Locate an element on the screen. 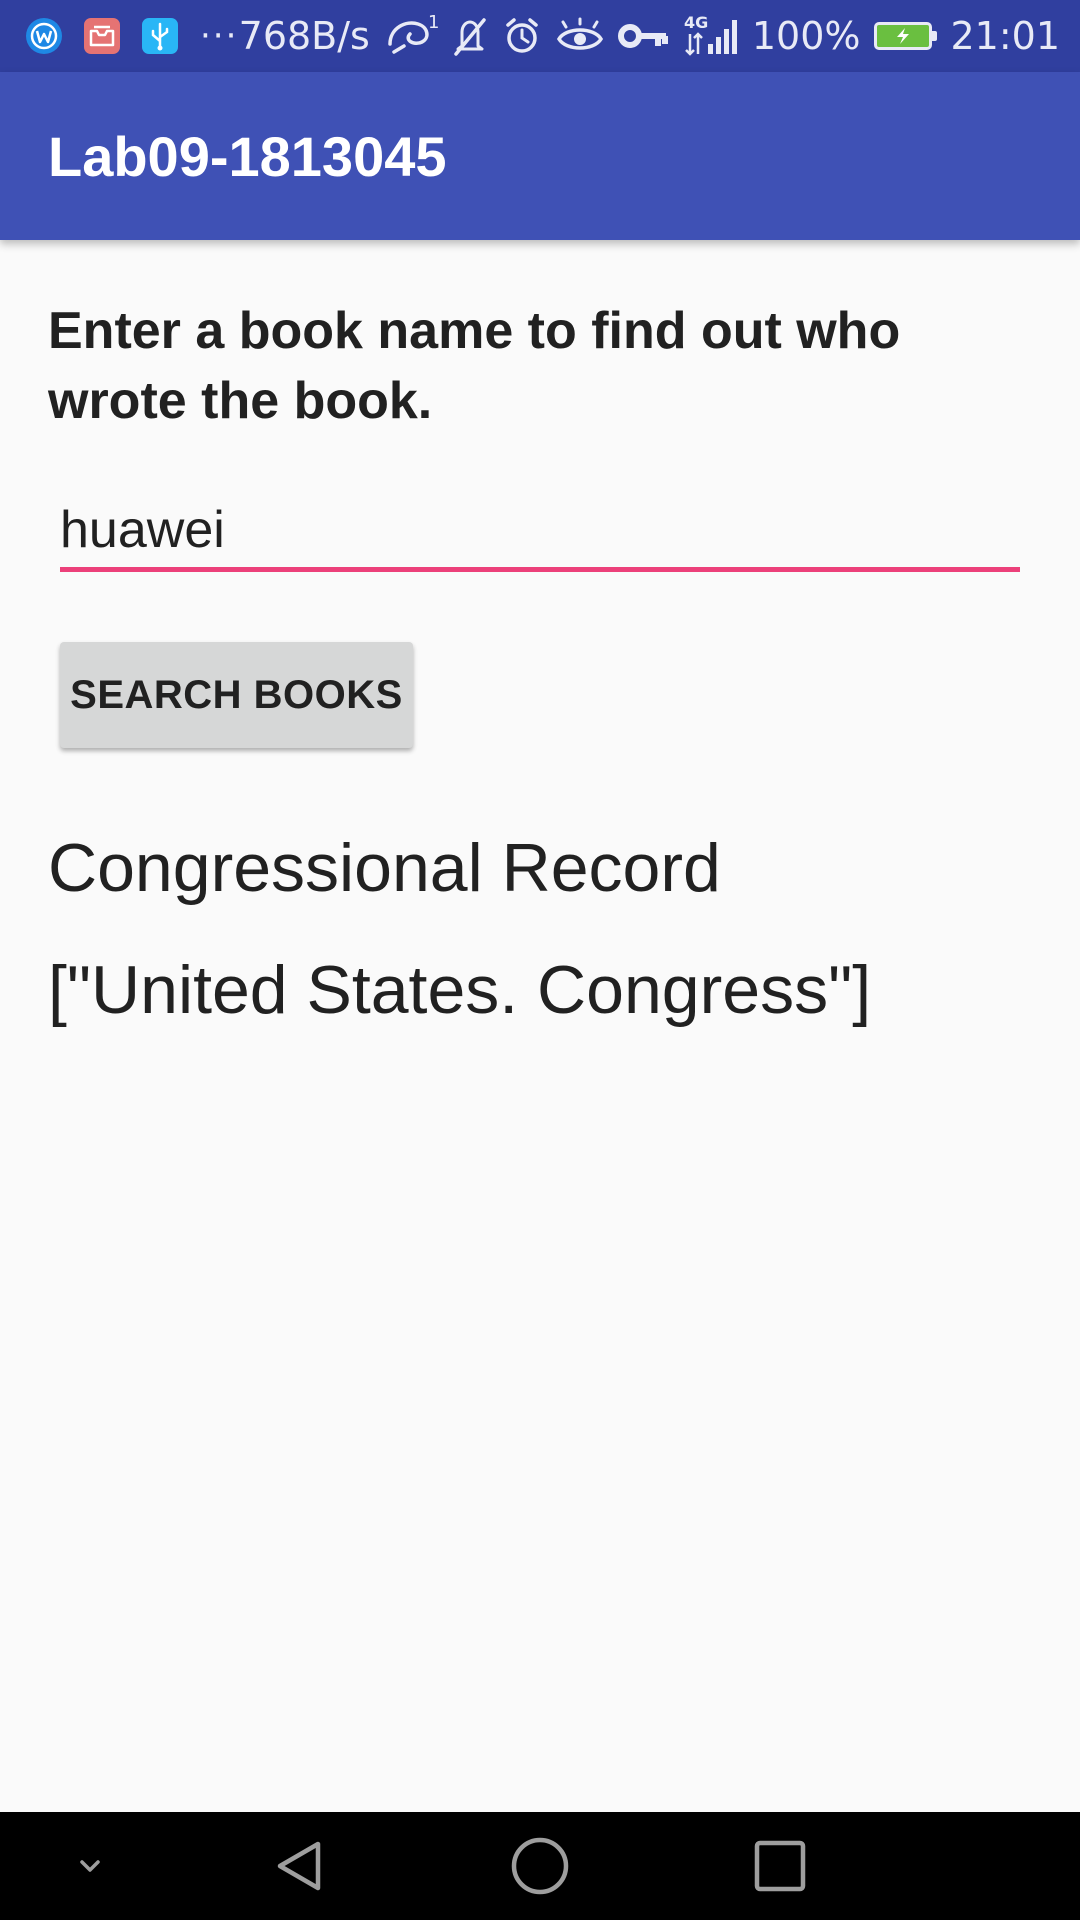 The height and width of the screenshot is (1920, 1080). alarm-icon is located at coordinates (522, 36).